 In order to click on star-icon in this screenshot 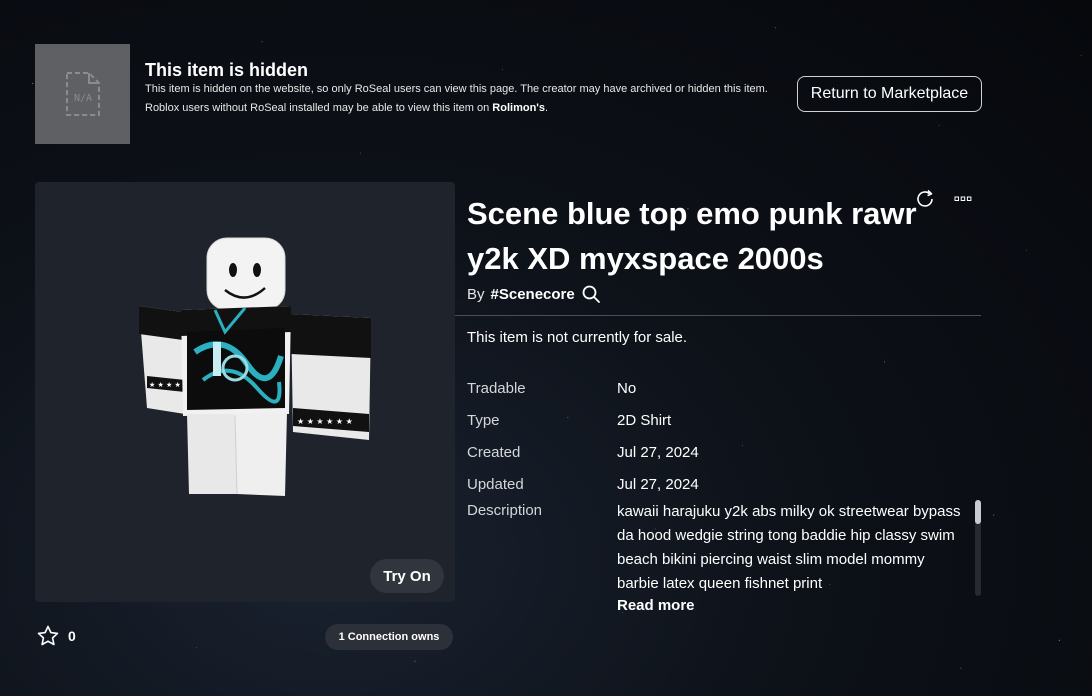, I will do `click(48, 636)`.